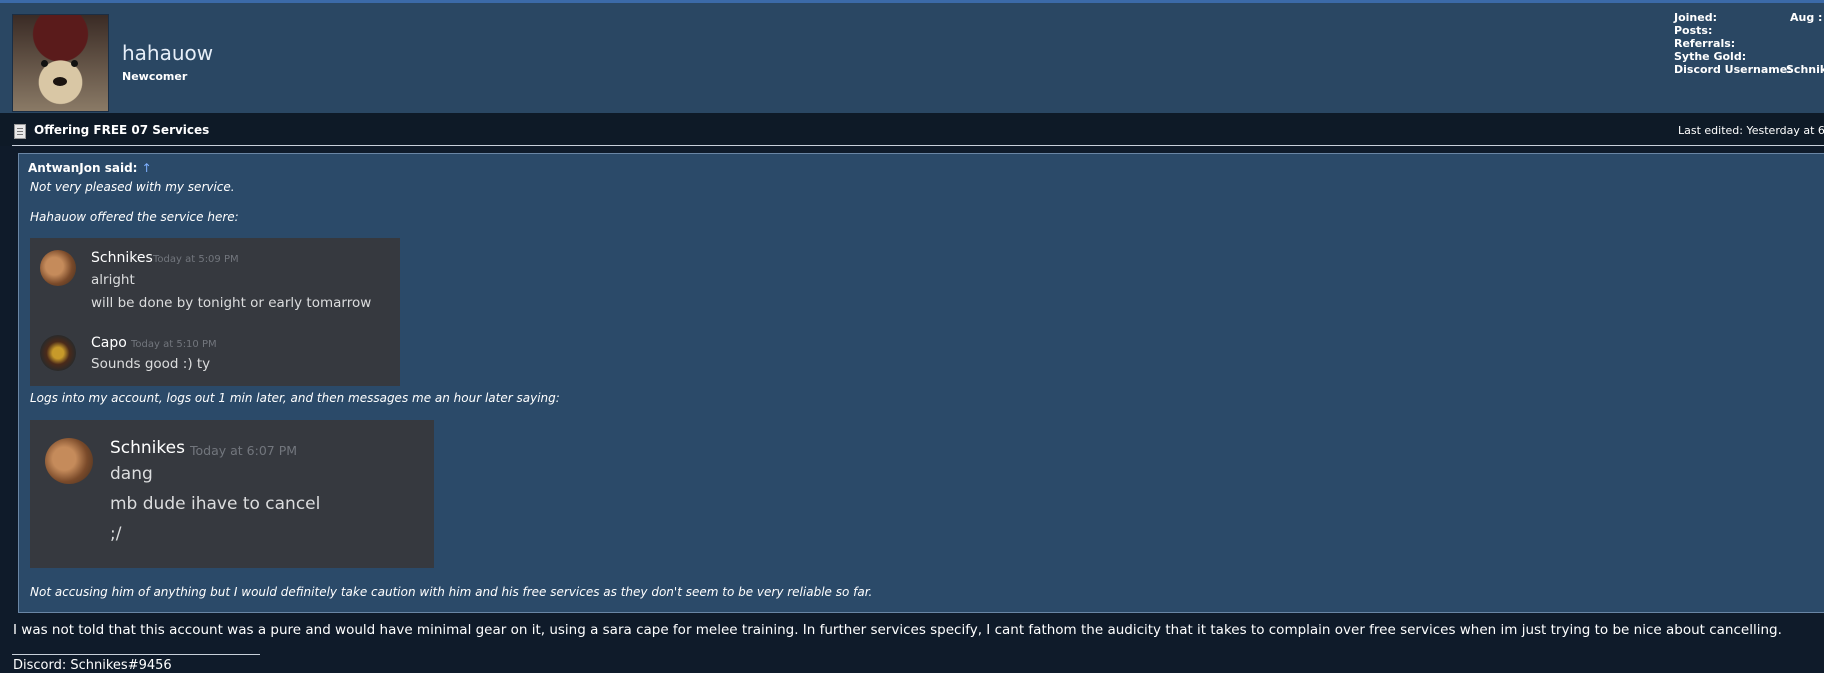  I want to click on stat-joined: Joined: Aug :, so click(1748, 17).